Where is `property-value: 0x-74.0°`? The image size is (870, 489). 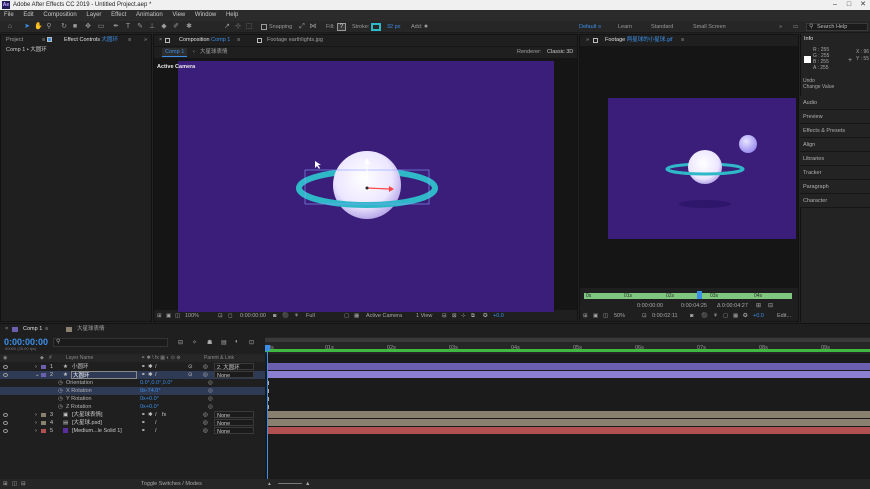
property-value: 0x-74.0° is located at coordinates (150, 391).